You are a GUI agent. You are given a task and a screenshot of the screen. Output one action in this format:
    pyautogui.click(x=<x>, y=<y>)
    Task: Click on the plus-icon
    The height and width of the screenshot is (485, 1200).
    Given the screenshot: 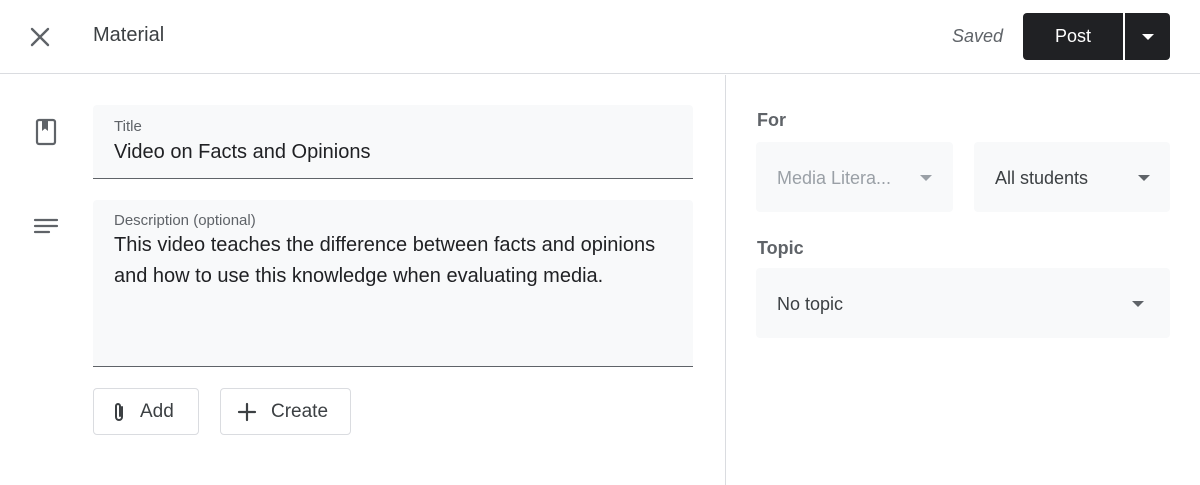 What is the action you would take?
    pyautogui.click(x=247, y=412)
    